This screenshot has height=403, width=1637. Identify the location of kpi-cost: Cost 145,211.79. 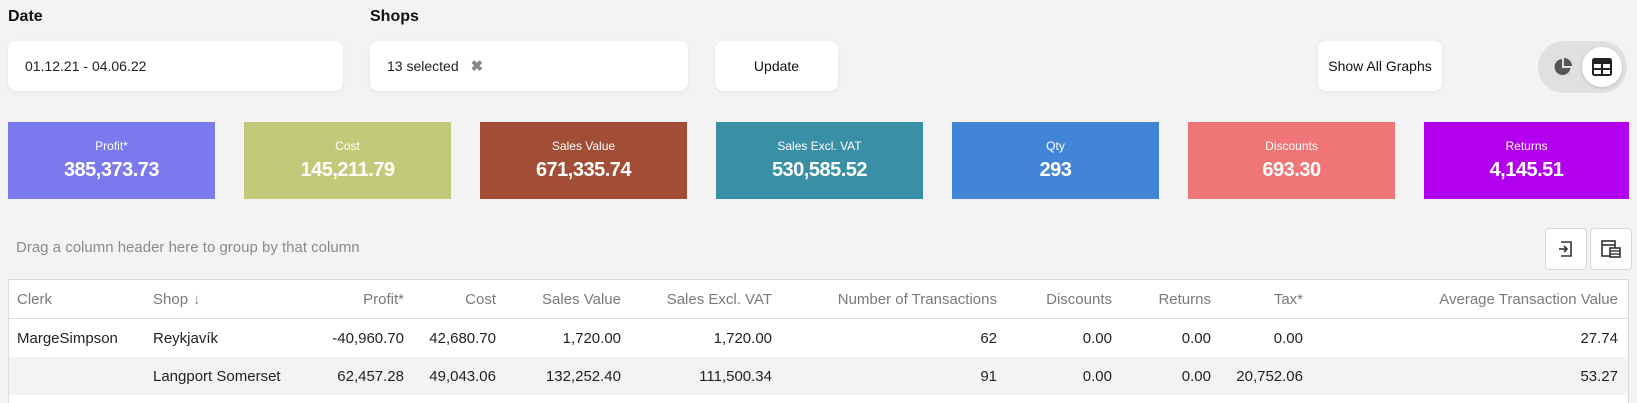
(347, 160).